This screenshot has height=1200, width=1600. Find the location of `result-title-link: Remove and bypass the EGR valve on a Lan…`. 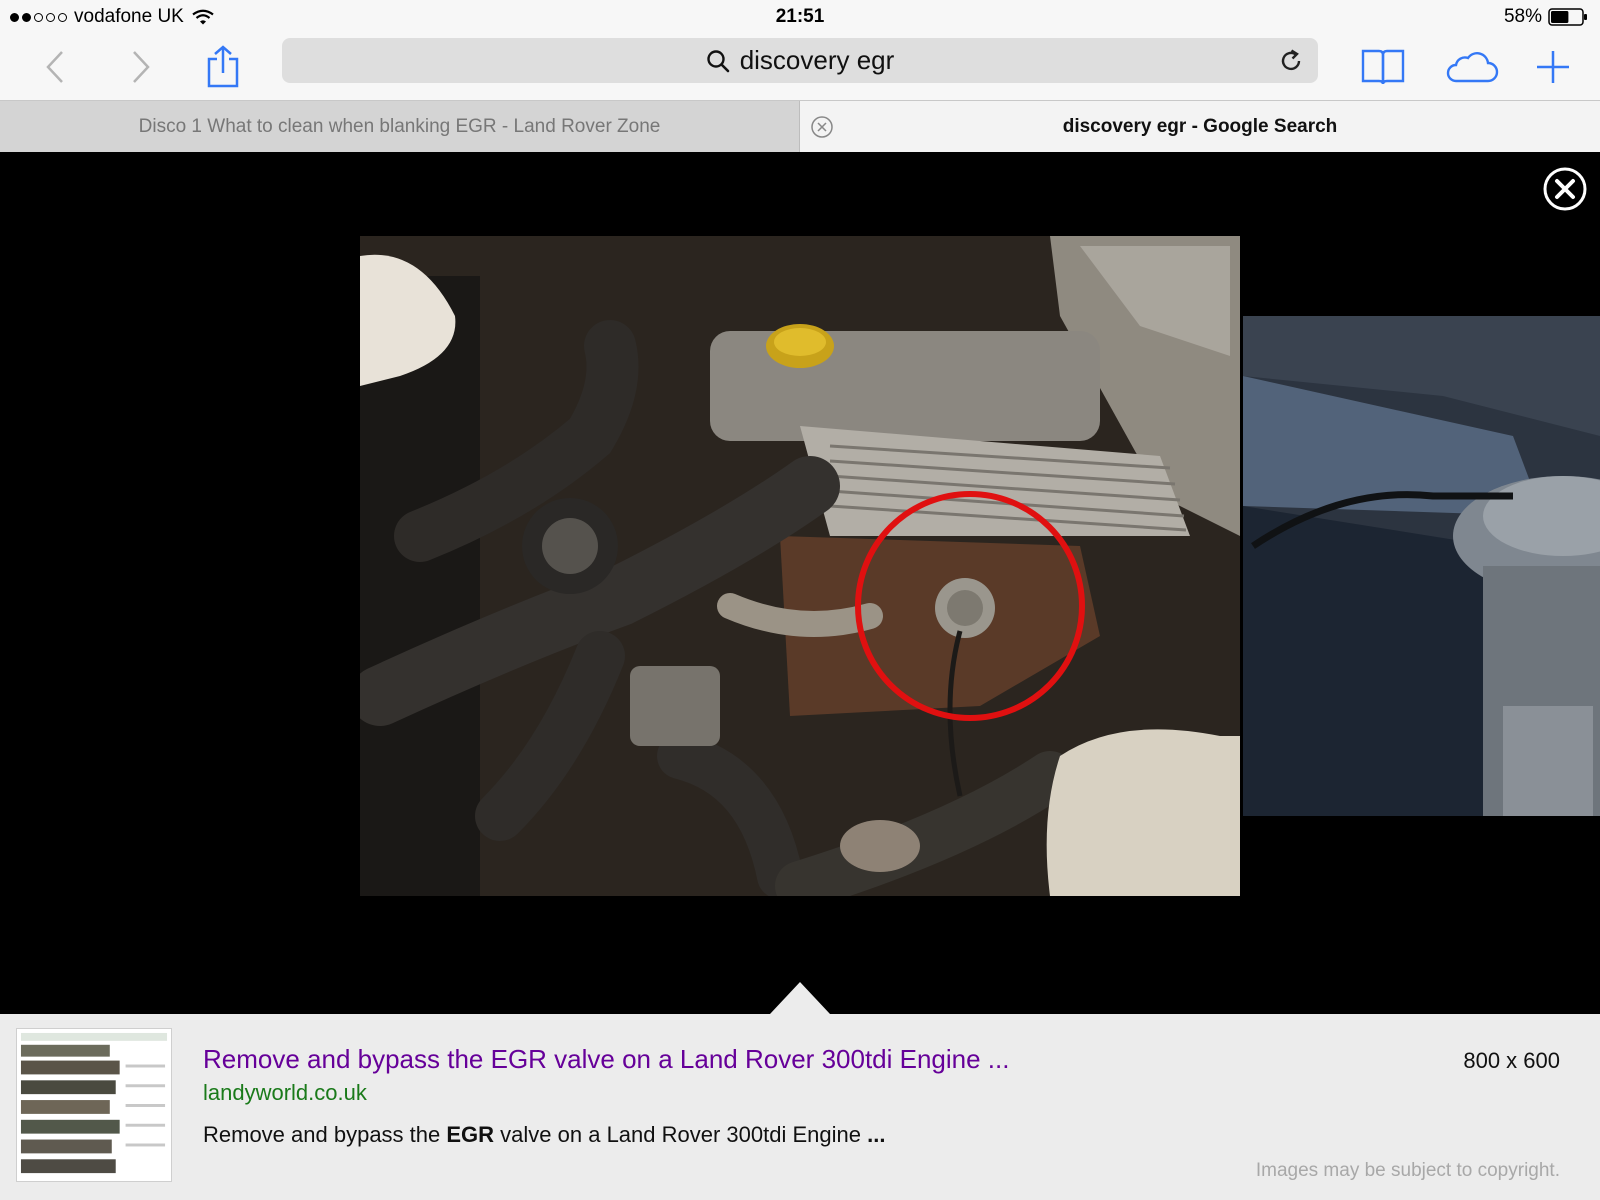

result-title-link: Remove and bypass the EGR valve on a Lan… is located at coordinates (606, 1059).